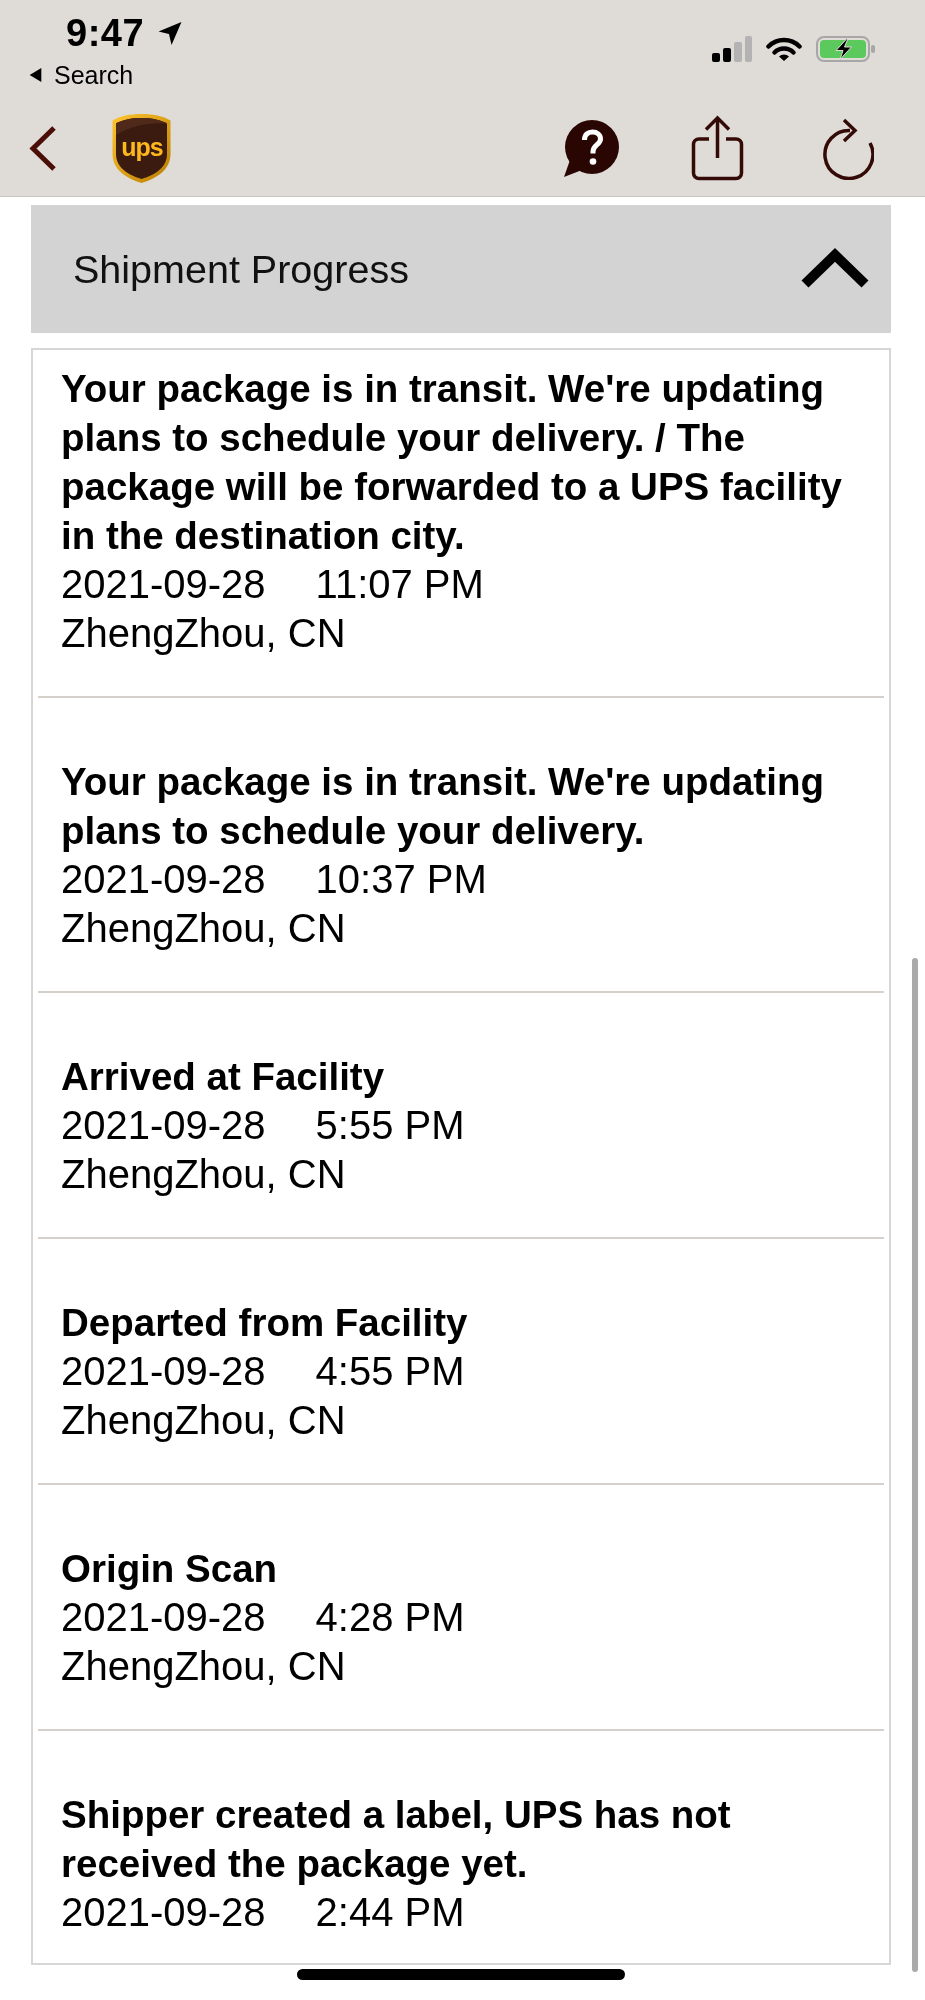  What do you see at coordinates (43, 148) in the screenshot?
I see `back-chevron-icon` at bounding box center [43, 148].